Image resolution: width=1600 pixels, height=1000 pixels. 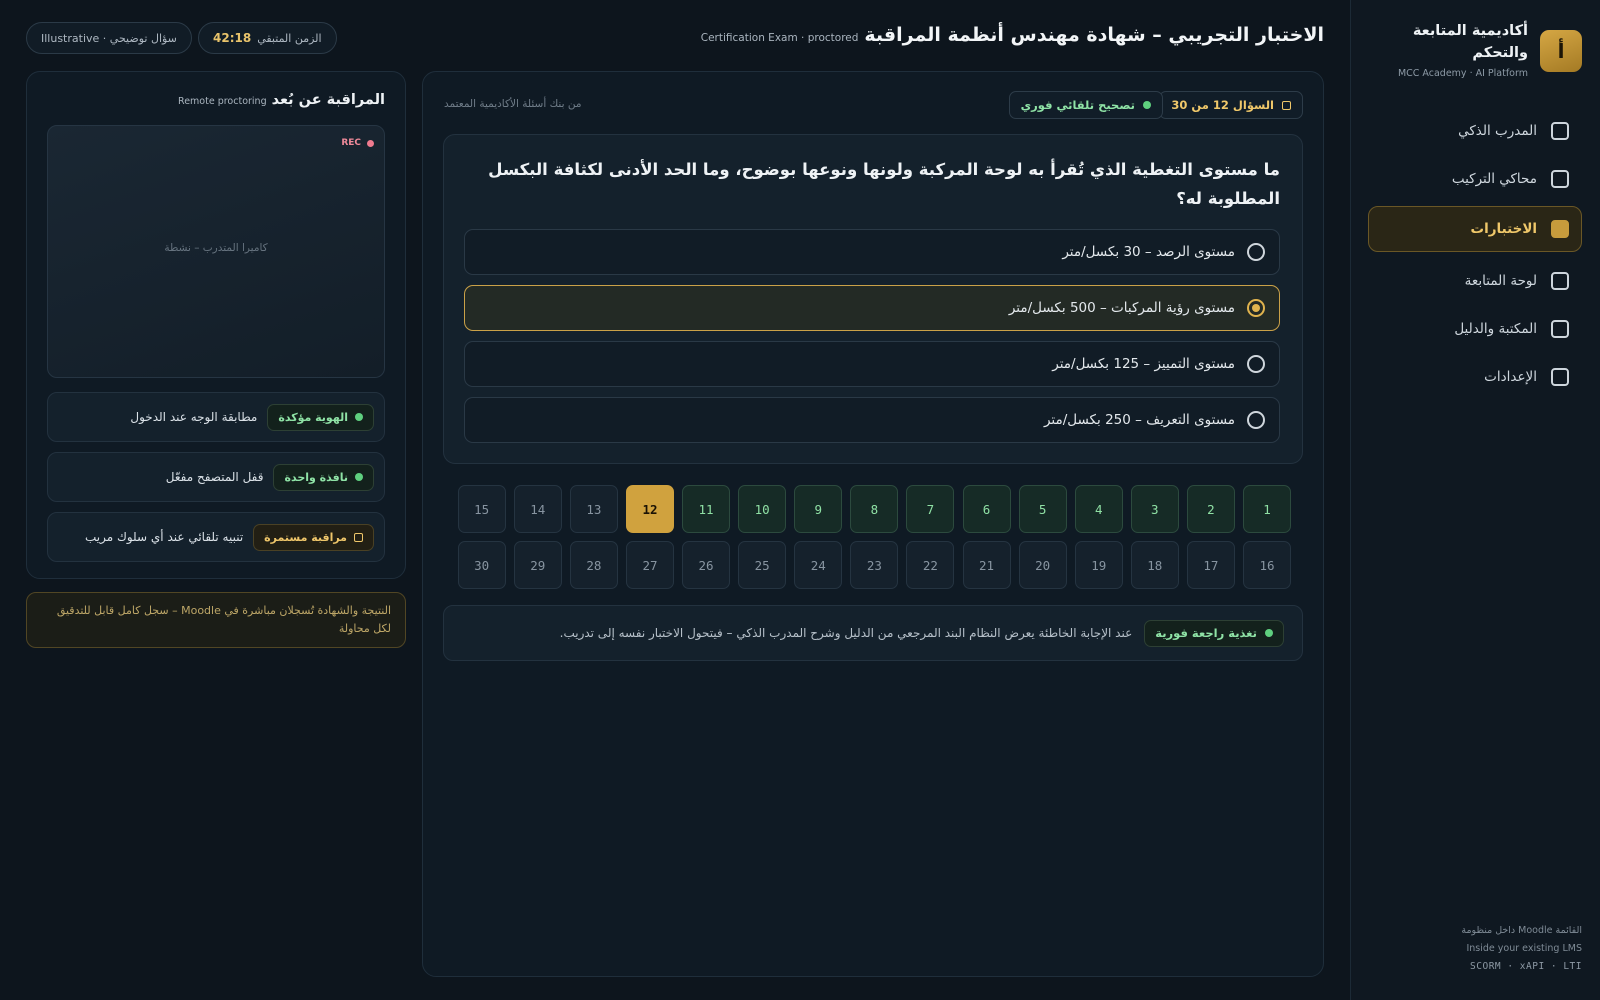 I want to click on recording-indicator: REC, so click(x=357, y=143).